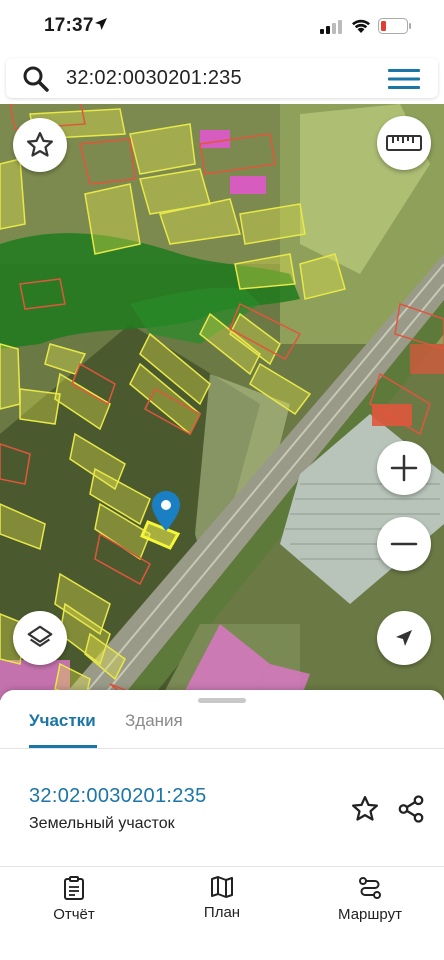  Describe the element at coordinates (405, 79) in the screenshot. I see `menu-icon` at that location.